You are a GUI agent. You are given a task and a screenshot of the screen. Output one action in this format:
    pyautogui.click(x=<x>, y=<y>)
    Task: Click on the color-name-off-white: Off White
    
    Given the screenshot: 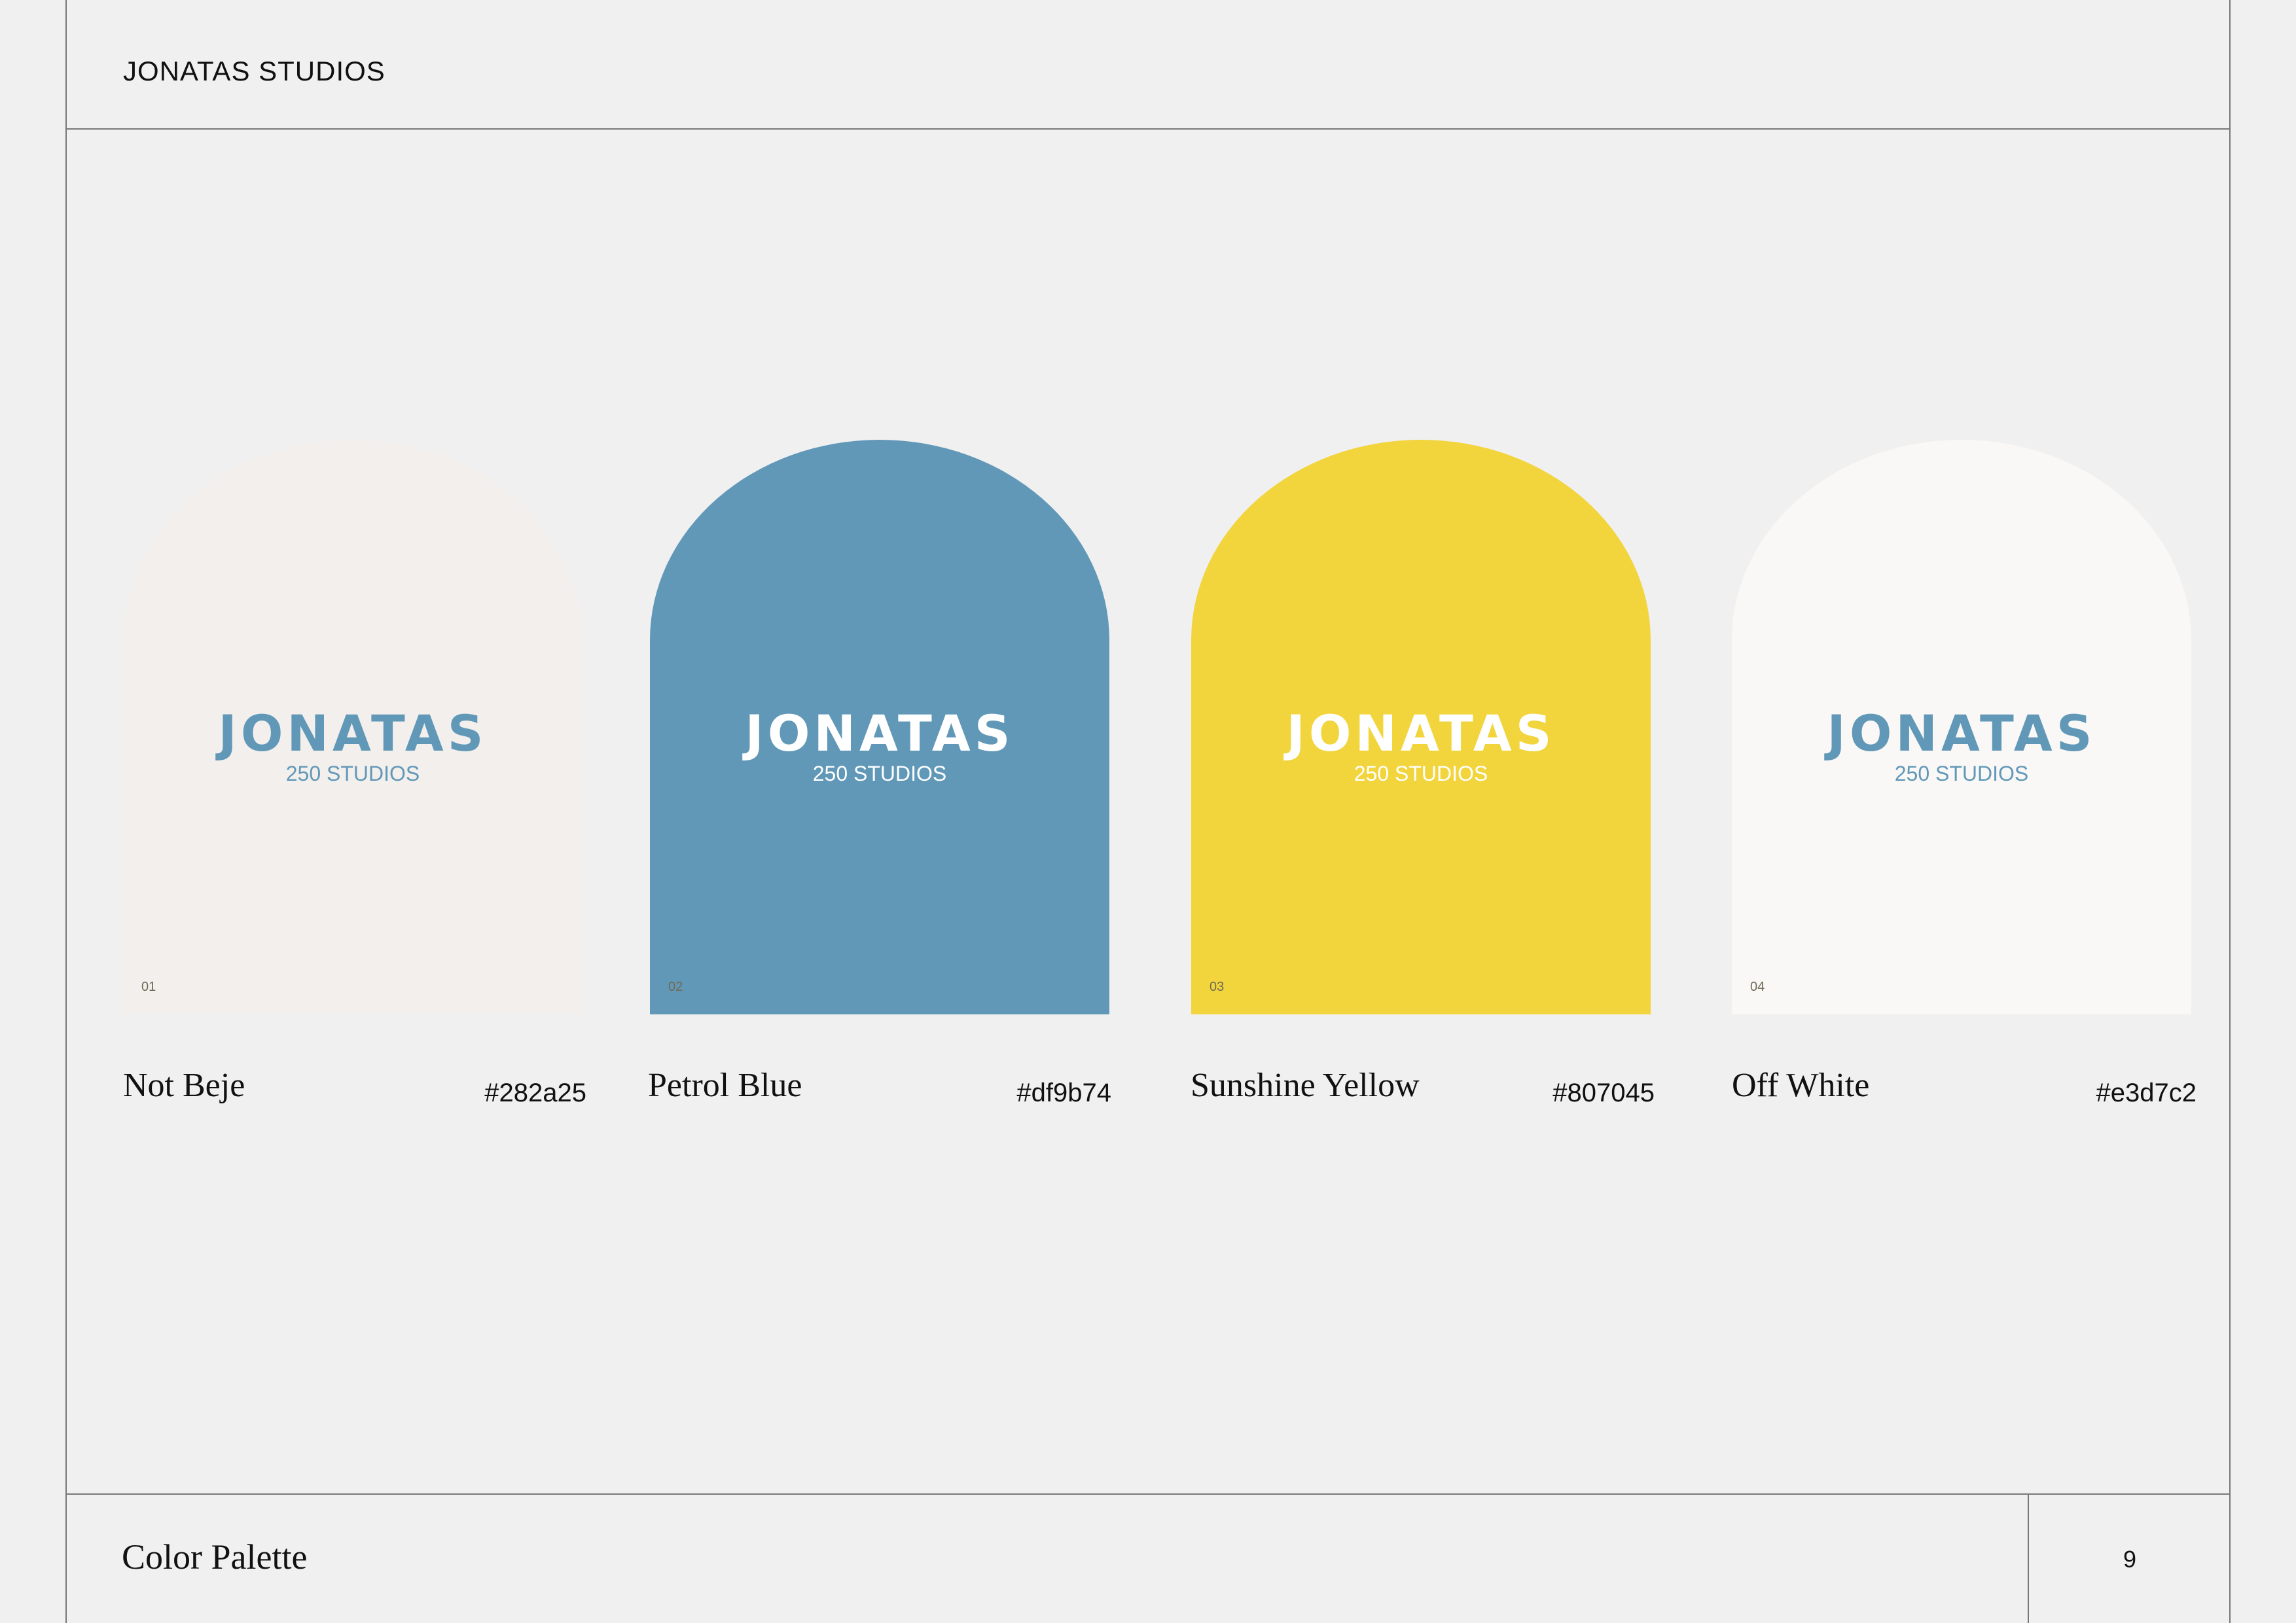 What is the action you would take?
    pyautogui.click(x=1801, y=1085)
    